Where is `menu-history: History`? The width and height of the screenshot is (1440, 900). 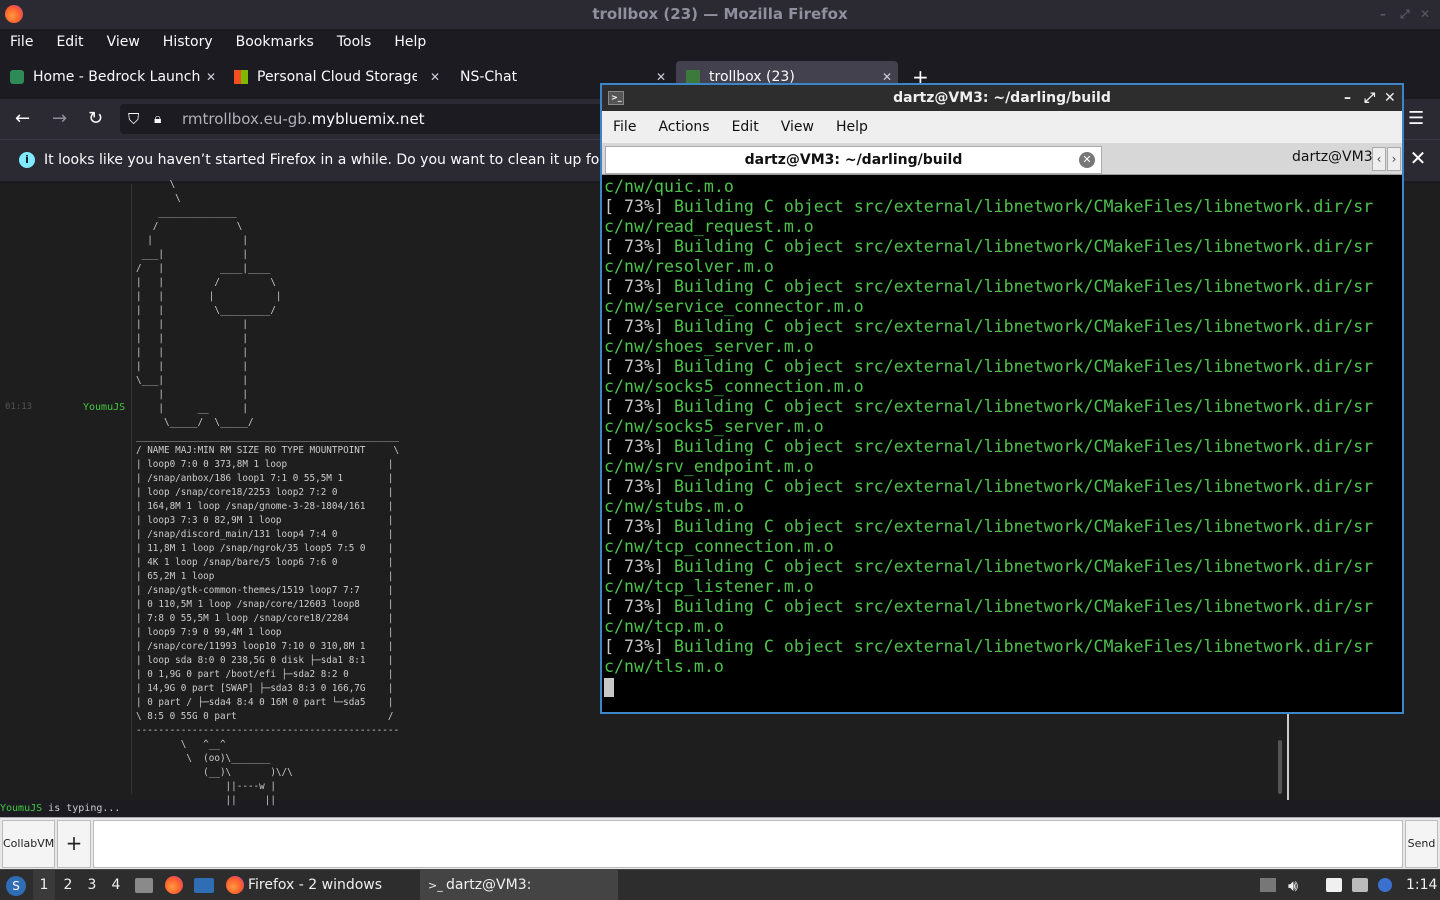 menu-history: History is located at coordinates (188, 42).